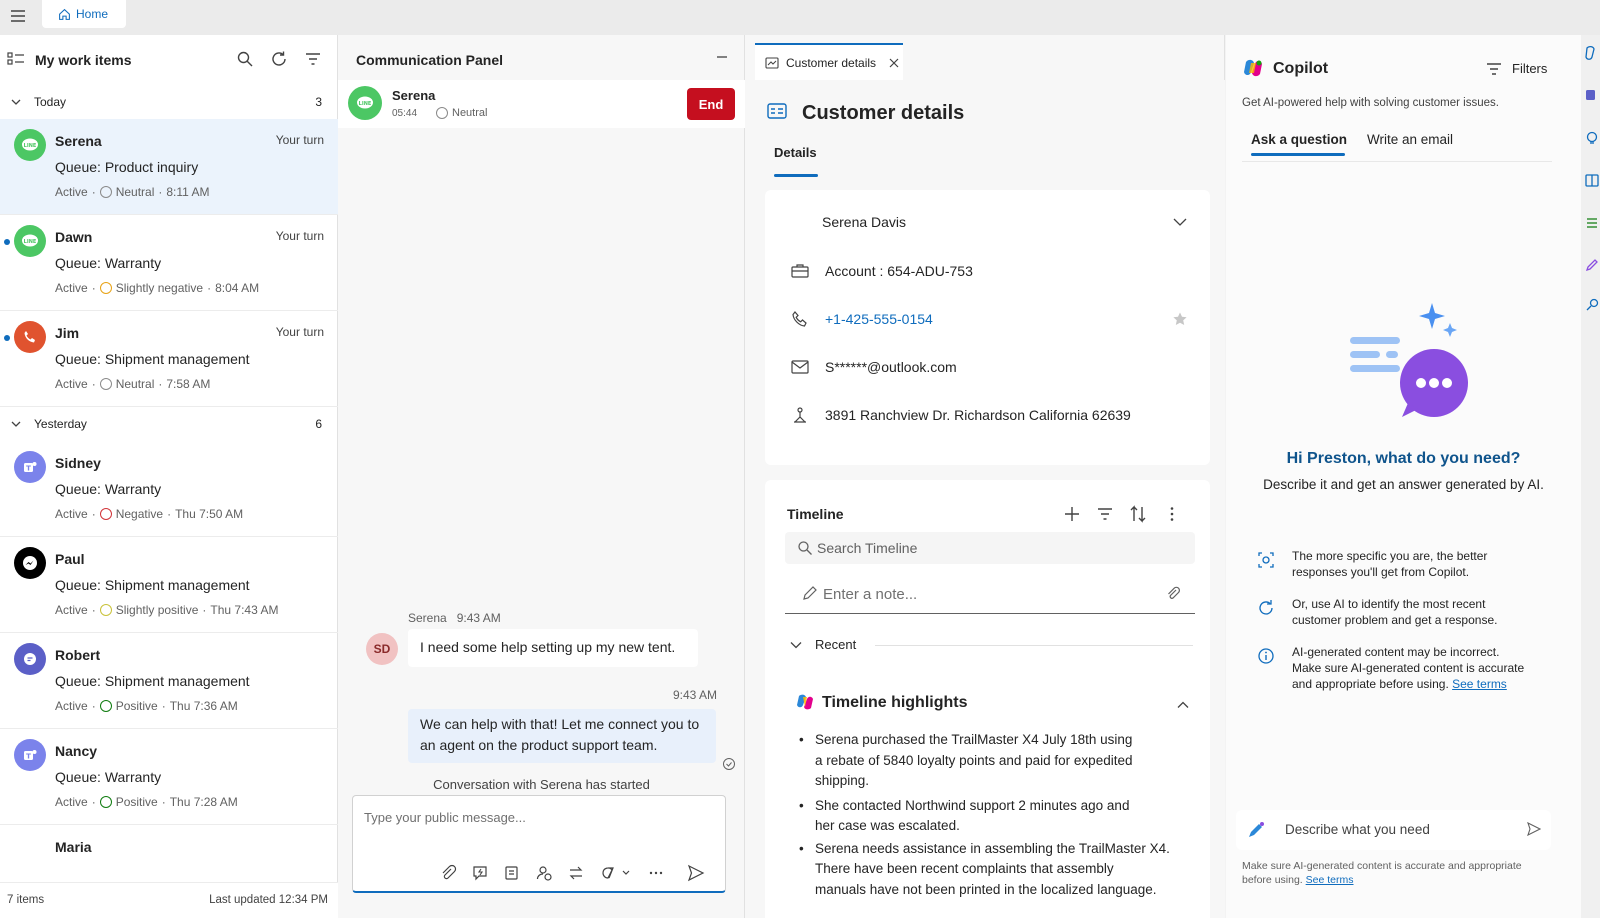  I want to click on timeline-search-input: Search Timeline, so click(990, 548).